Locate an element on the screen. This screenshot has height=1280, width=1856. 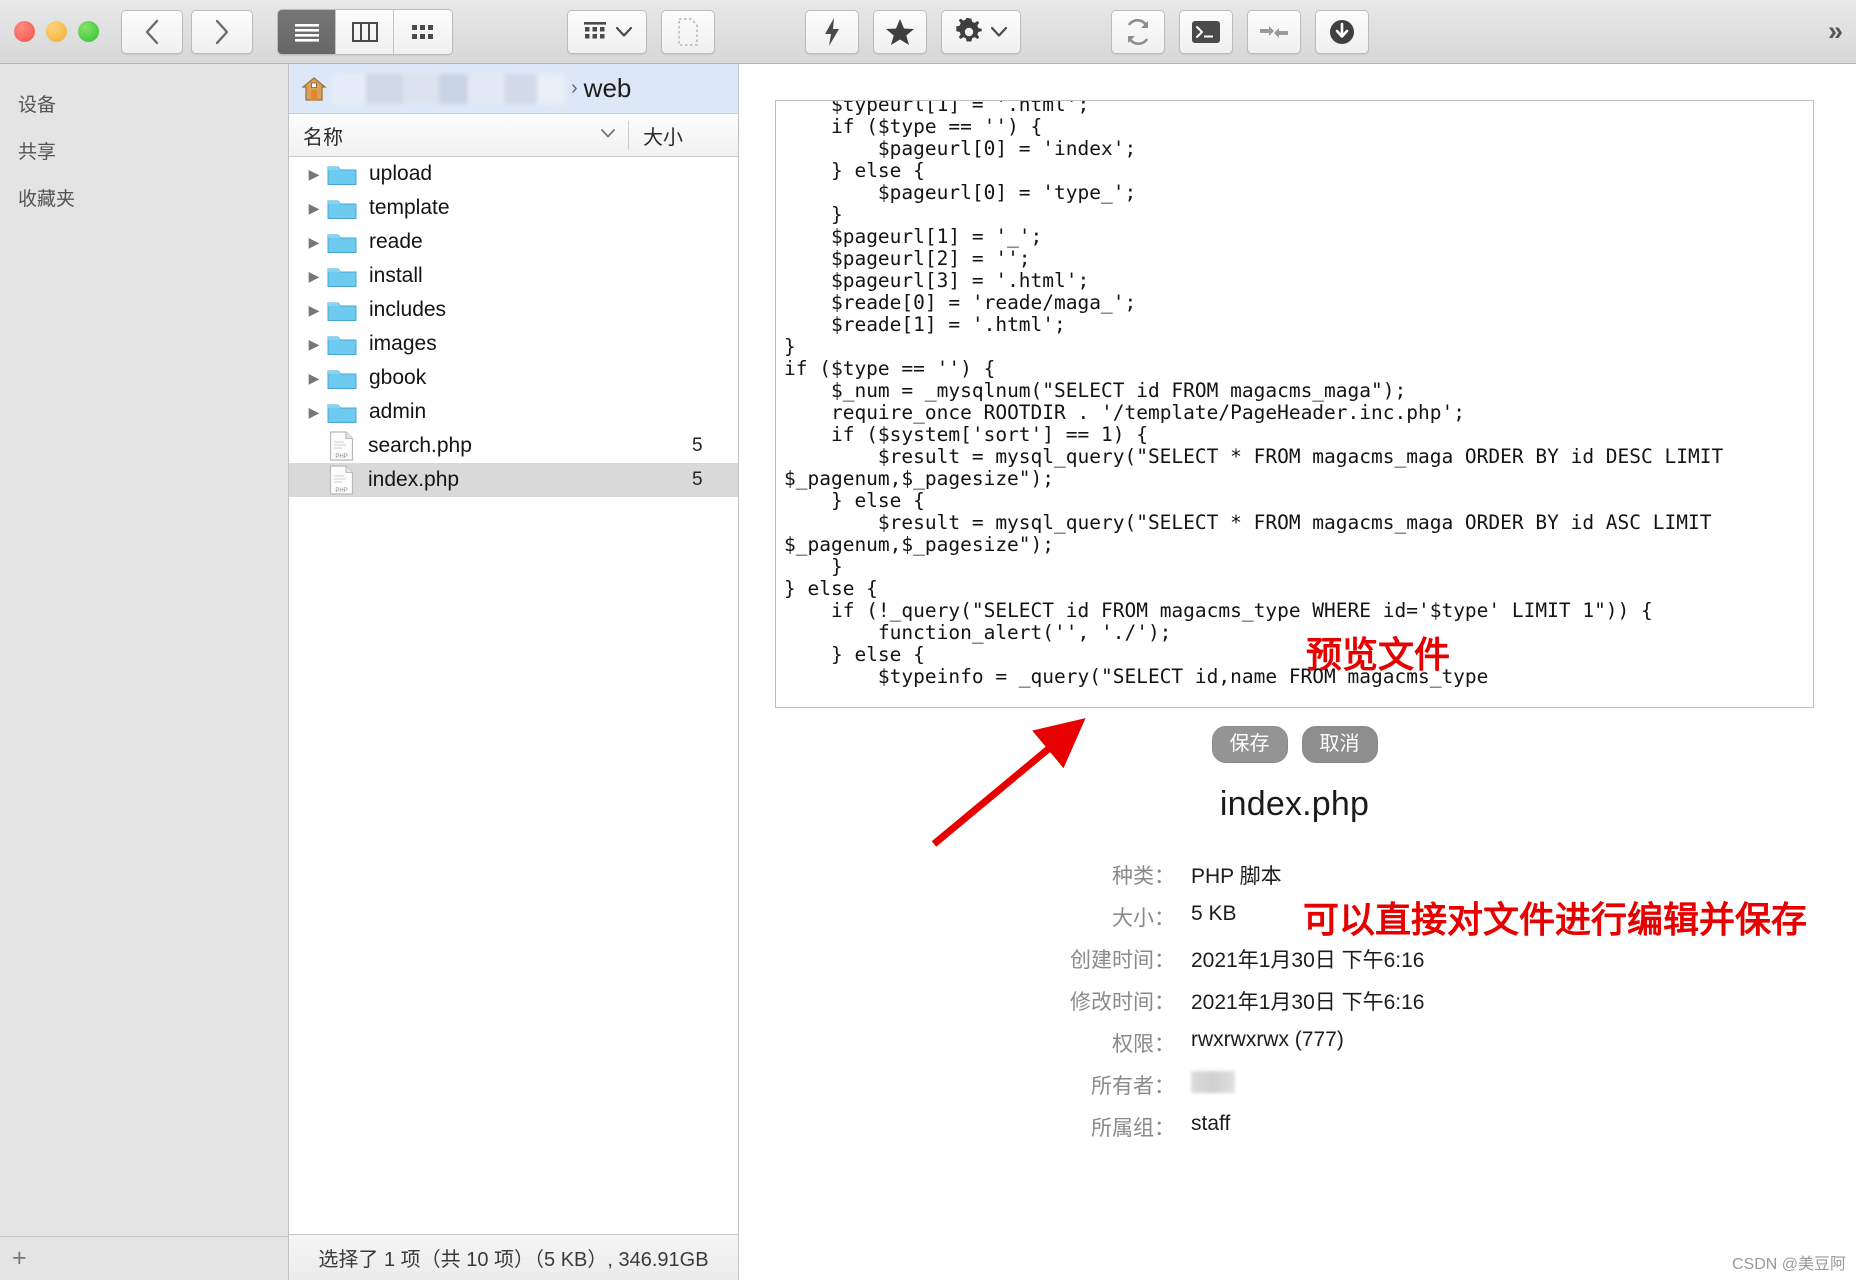
cancel-button: 取消 is located at coordinates (1339, 744).